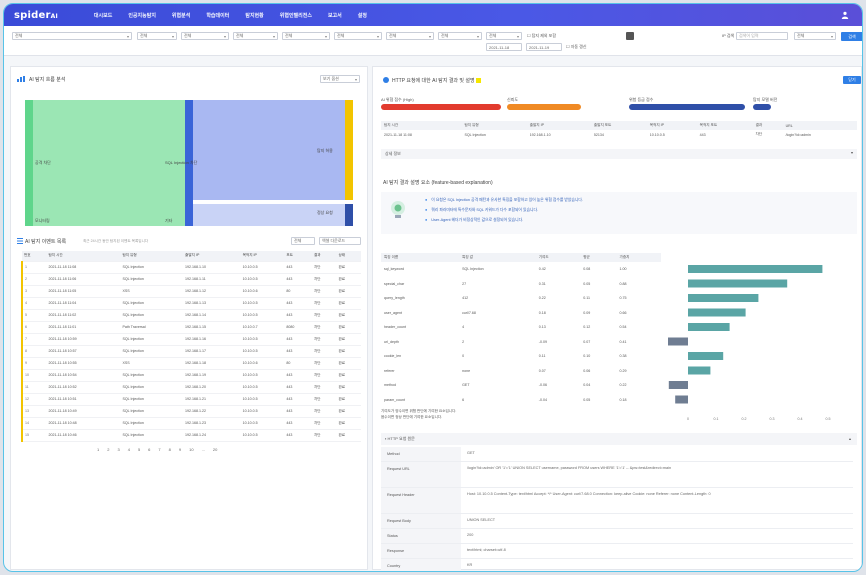 This screenshot has width=866, height=575. I want to click on page-link: 9, so click(180, 449).